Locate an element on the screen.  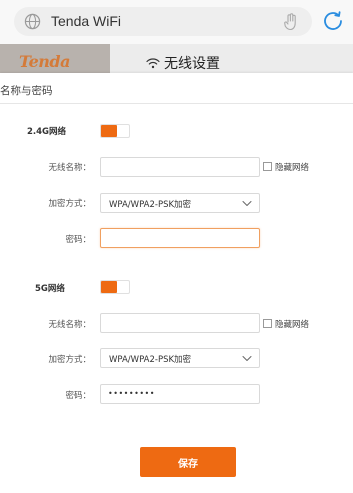
url-text: Tenda WiFi is located at coordinates (86, 21).